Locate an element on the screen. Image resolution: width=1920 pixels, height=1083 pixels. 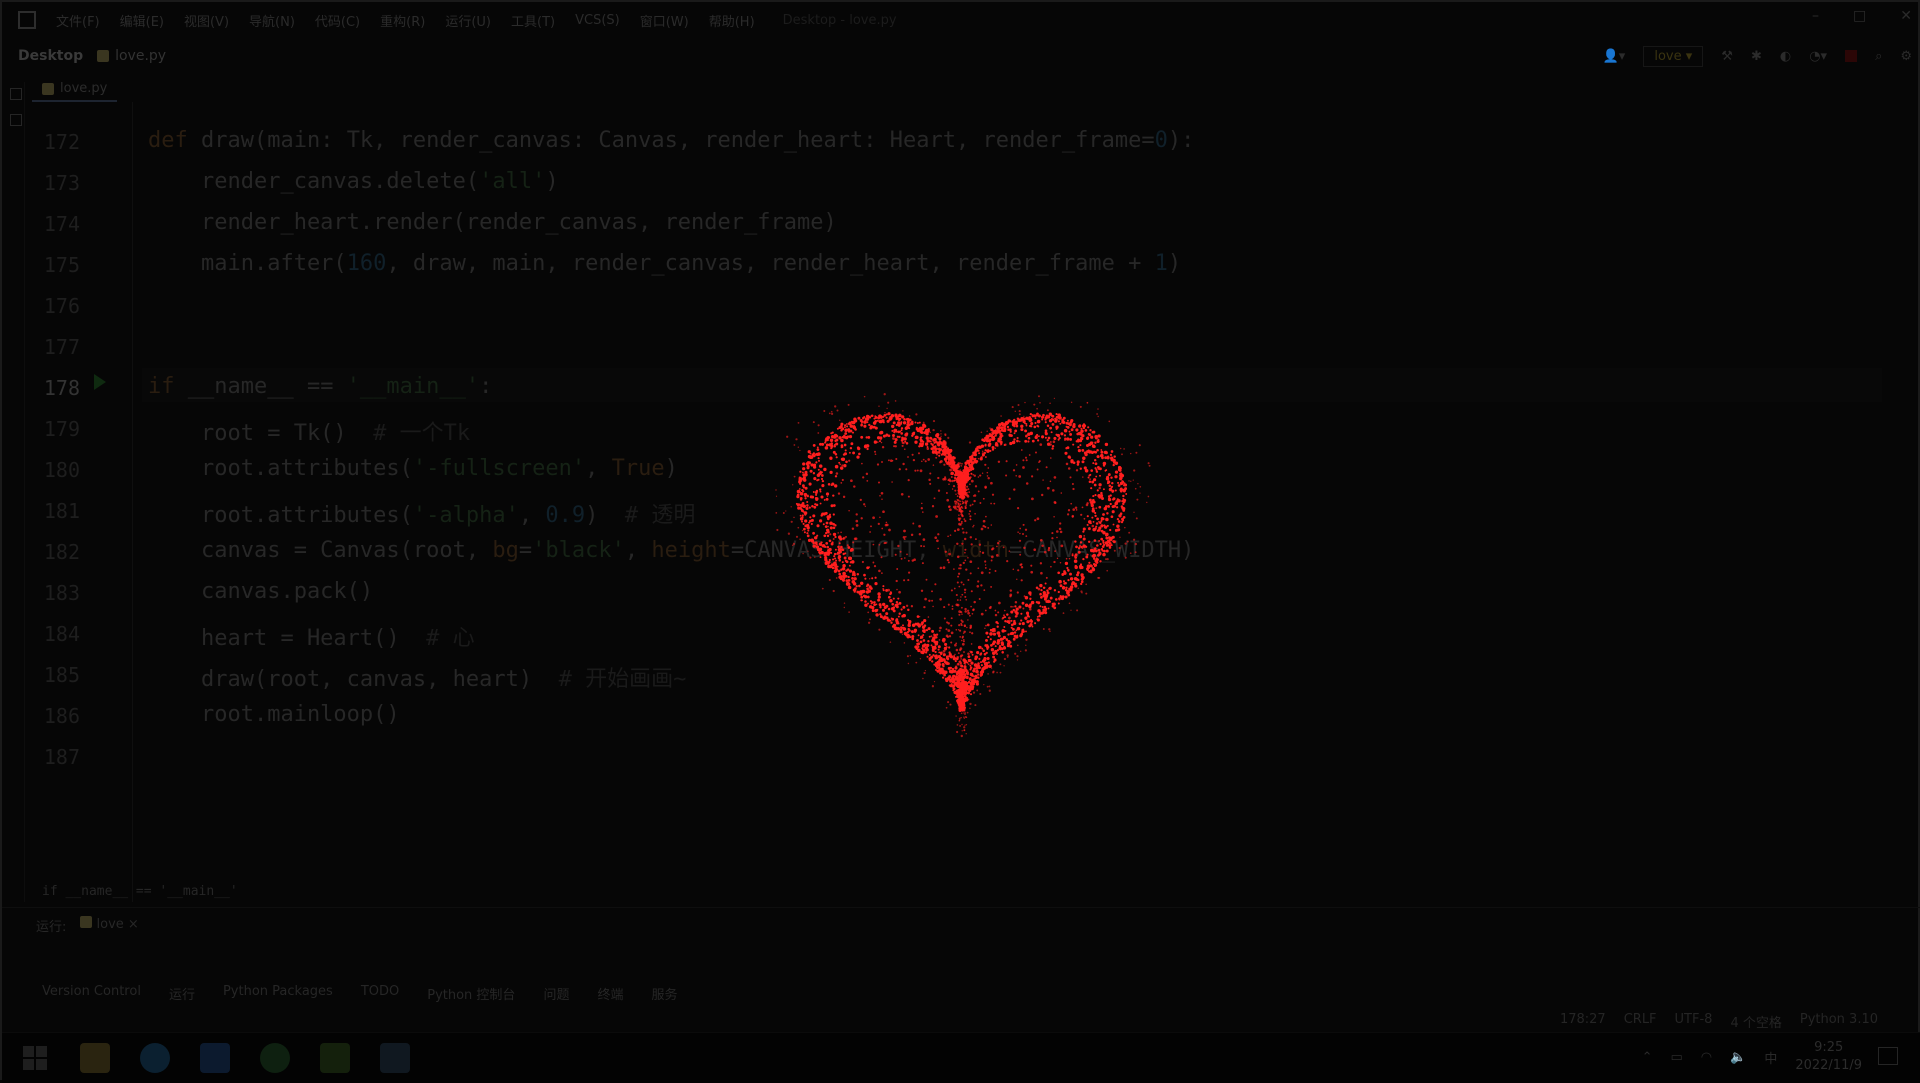
coverage-icon: ◐ is located at coordinates (1785, 56).